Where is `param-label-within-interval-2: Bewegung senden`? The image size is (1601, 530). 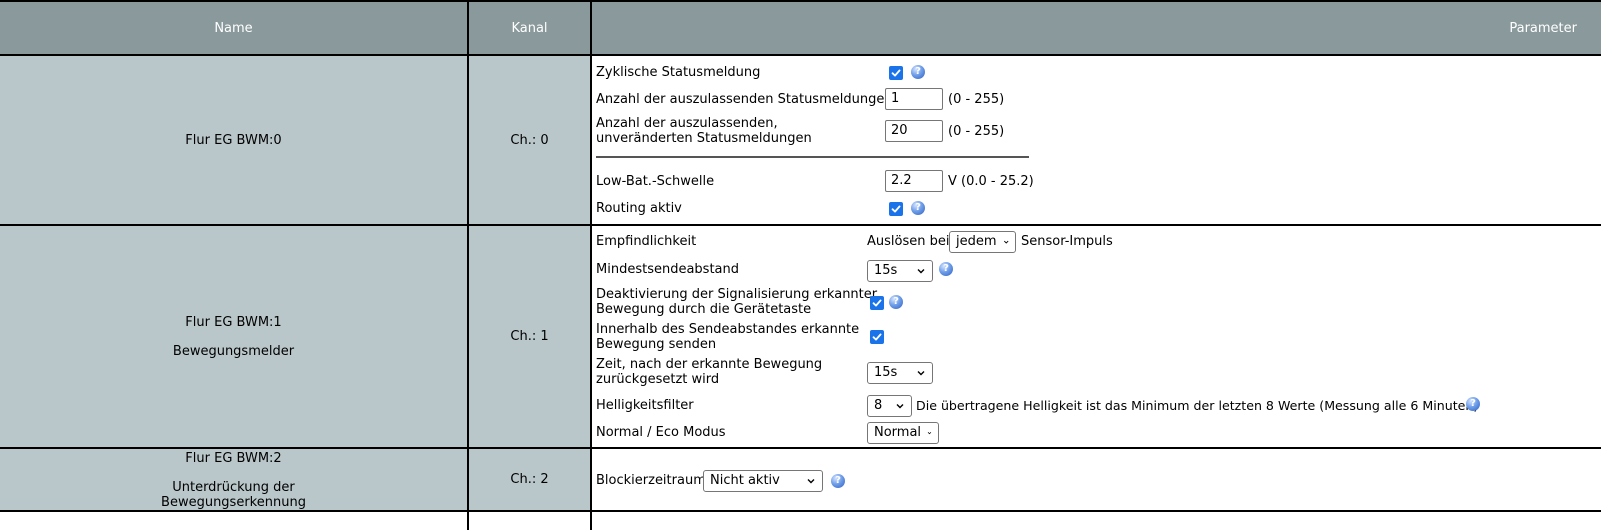 param-label-within-interval-2: Bewegung senden is located at coordinates (656, 344).